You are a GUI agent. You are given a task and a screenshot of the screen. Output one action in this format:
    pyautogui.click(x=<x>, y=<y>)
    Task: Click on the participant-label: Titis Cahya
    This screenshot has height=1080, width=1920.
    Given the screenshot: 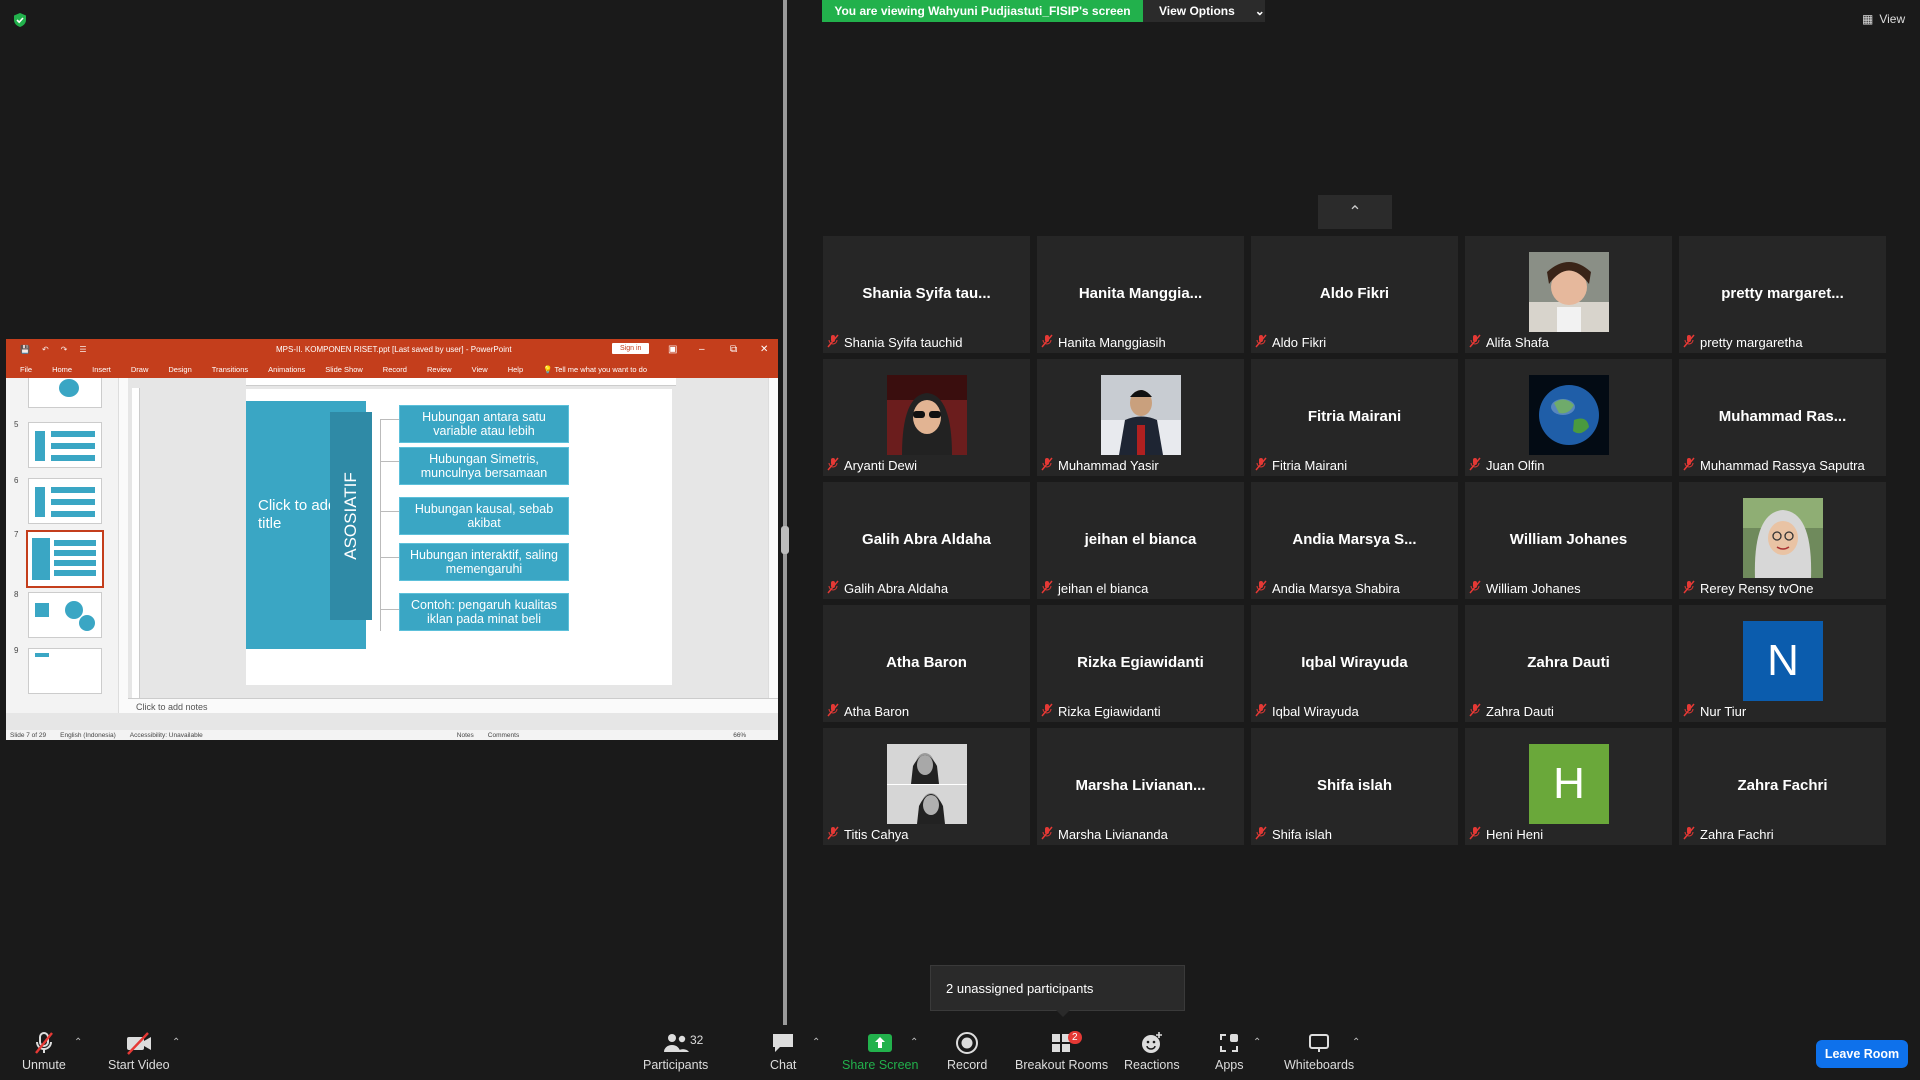 What is the action you would take?
    pyautogui.click(x=868, y=834)
    